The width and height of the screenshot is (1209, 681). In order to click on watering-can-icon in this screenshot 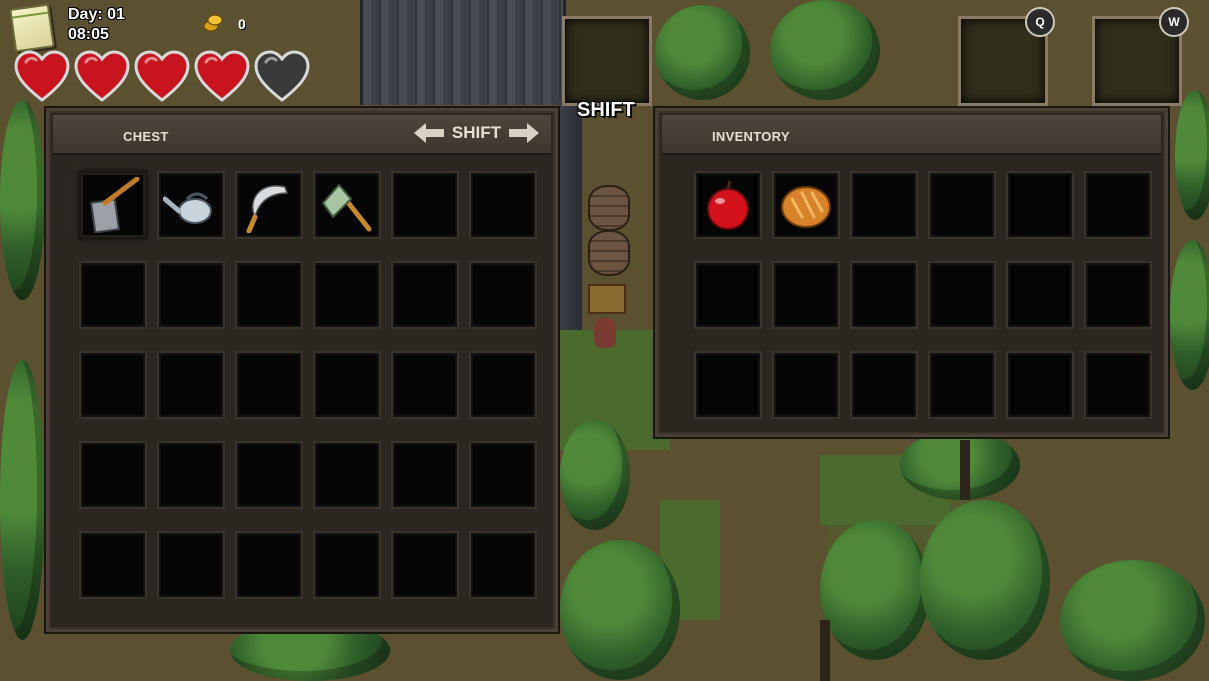, I will do `click(187, 208)`.